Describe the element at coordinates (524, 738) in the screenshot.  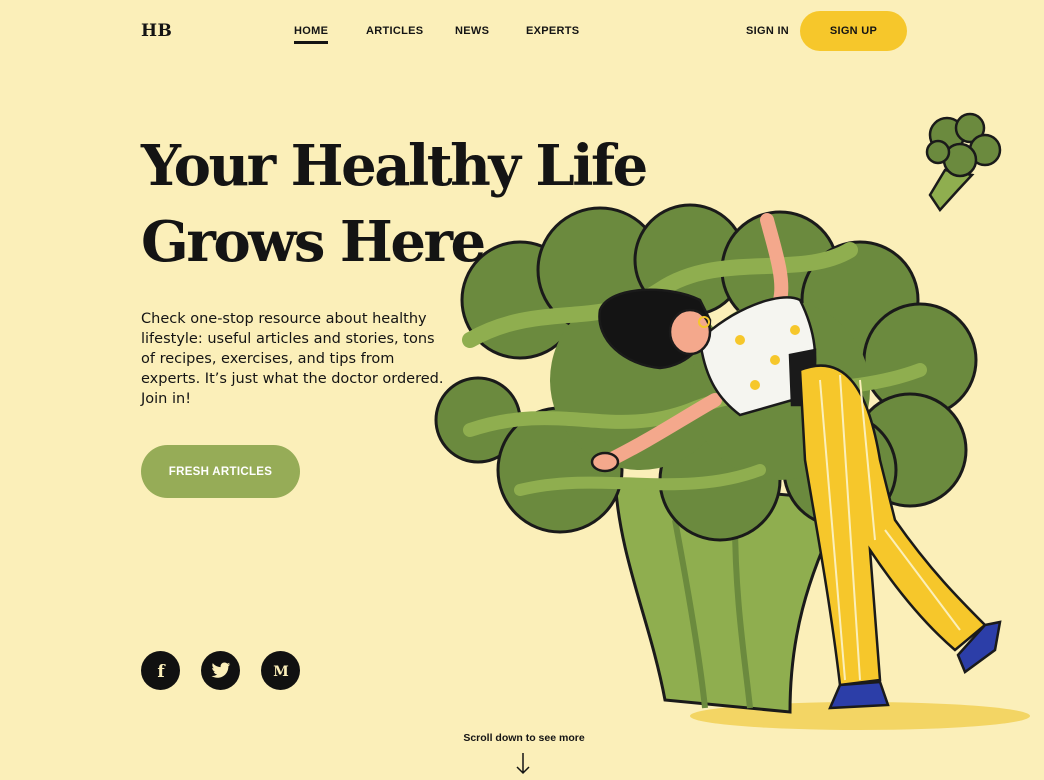
I see `scroll-hint: Scroll down to see more` at that location.